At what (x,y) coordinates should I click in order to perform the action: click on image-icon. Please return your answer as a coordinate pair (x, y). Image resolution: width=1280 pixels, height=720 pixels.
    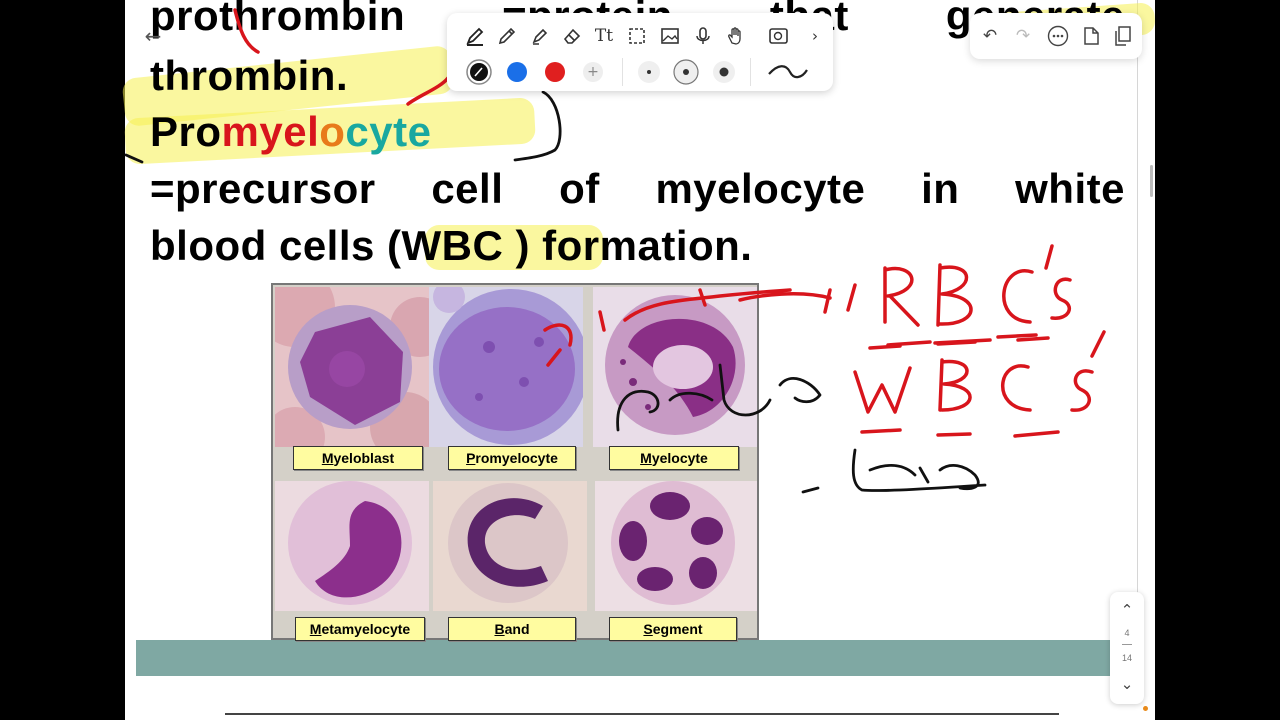
    Looking at the image, I should click on (670, 36).